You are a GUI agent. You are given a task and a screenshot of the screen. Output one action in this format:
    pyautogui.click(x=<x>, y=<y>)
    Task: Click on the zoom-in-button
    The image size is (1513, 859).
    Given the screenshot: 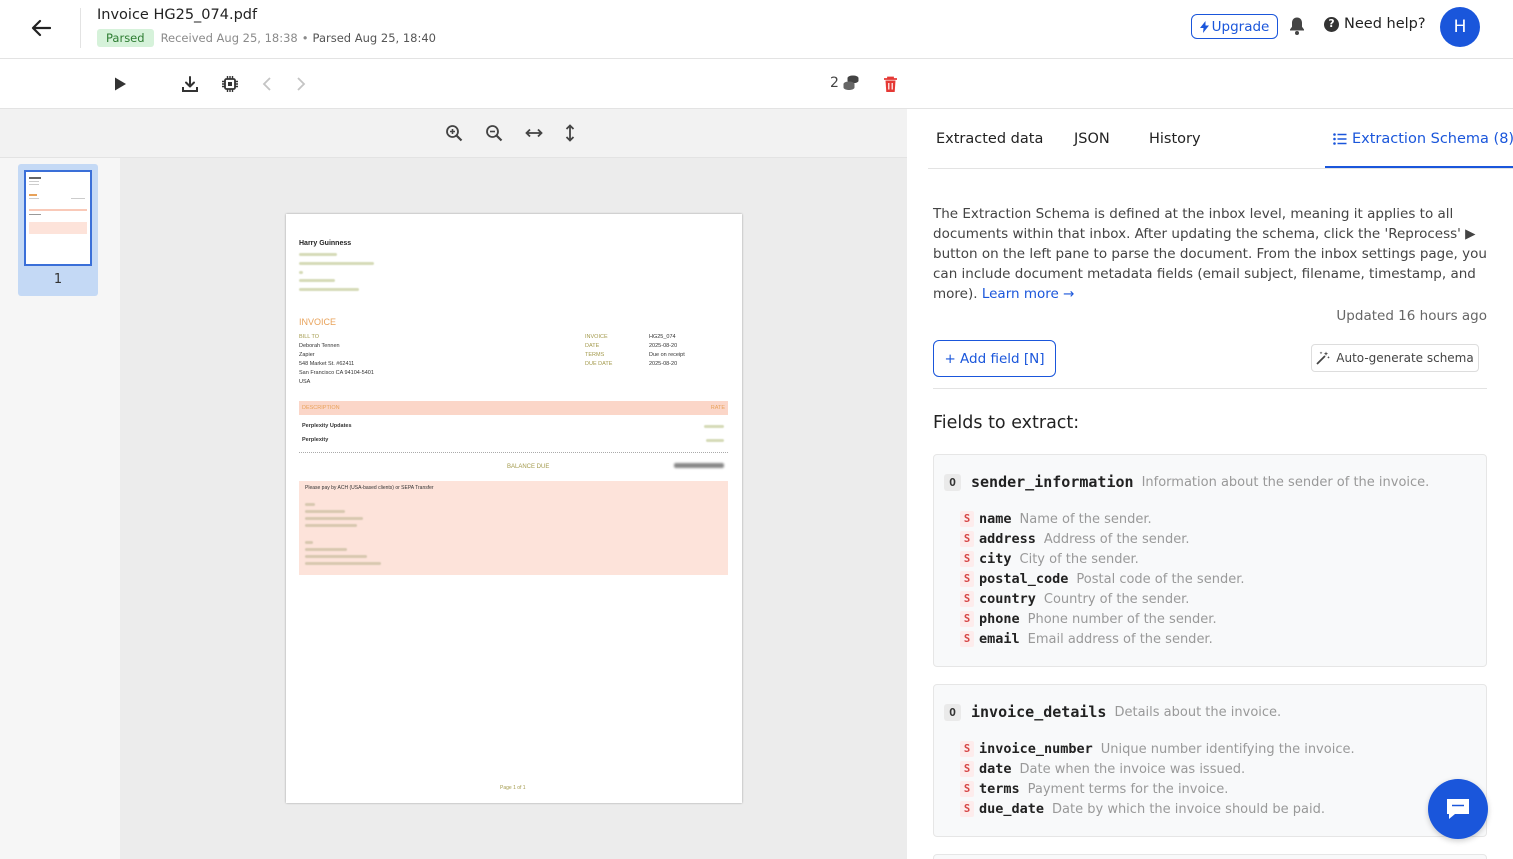 What is the action you would take?
    pyautogui.click(x=454, y=133)
    